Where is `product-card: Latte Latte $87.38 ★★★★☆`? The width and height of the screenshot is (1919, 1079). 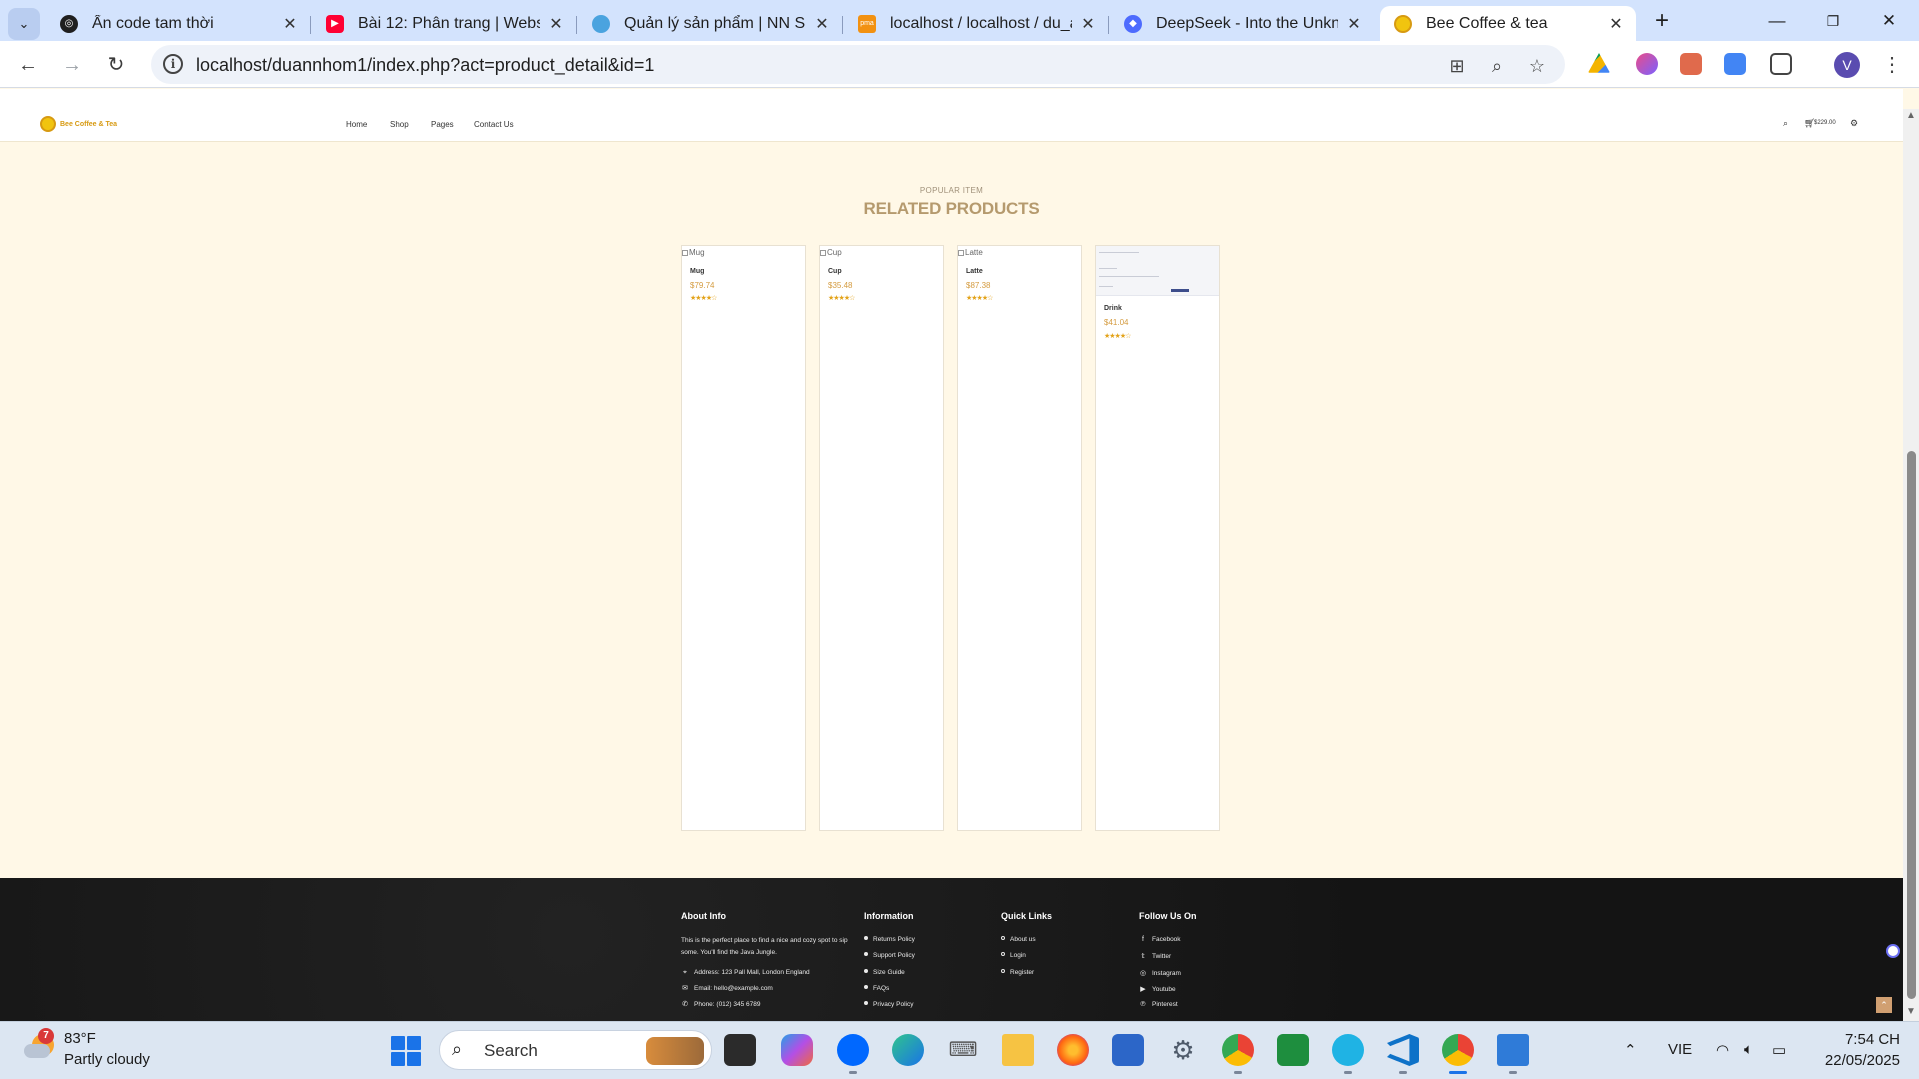
product-card: Latte Latte $87.38 ★★★★☆ is located at coordinates (1019, 538).